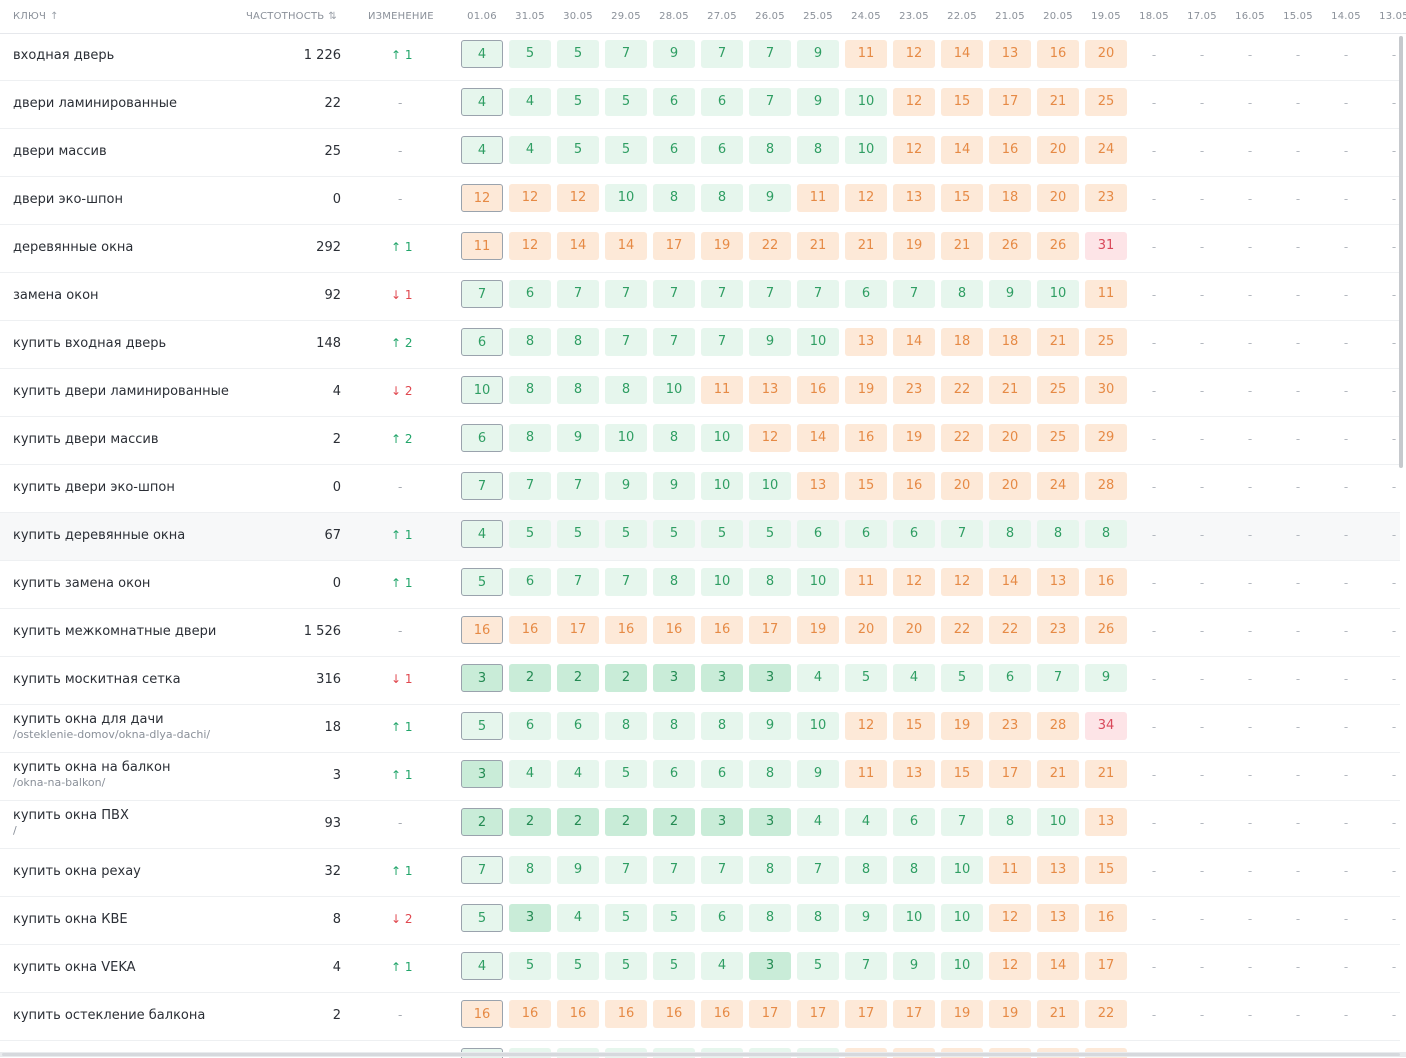 This screenshot has height=1058, width=1406. I want to click on column-header-frequency: ЧАСТОТНОСТЬ ⇅, so click(291, 16).